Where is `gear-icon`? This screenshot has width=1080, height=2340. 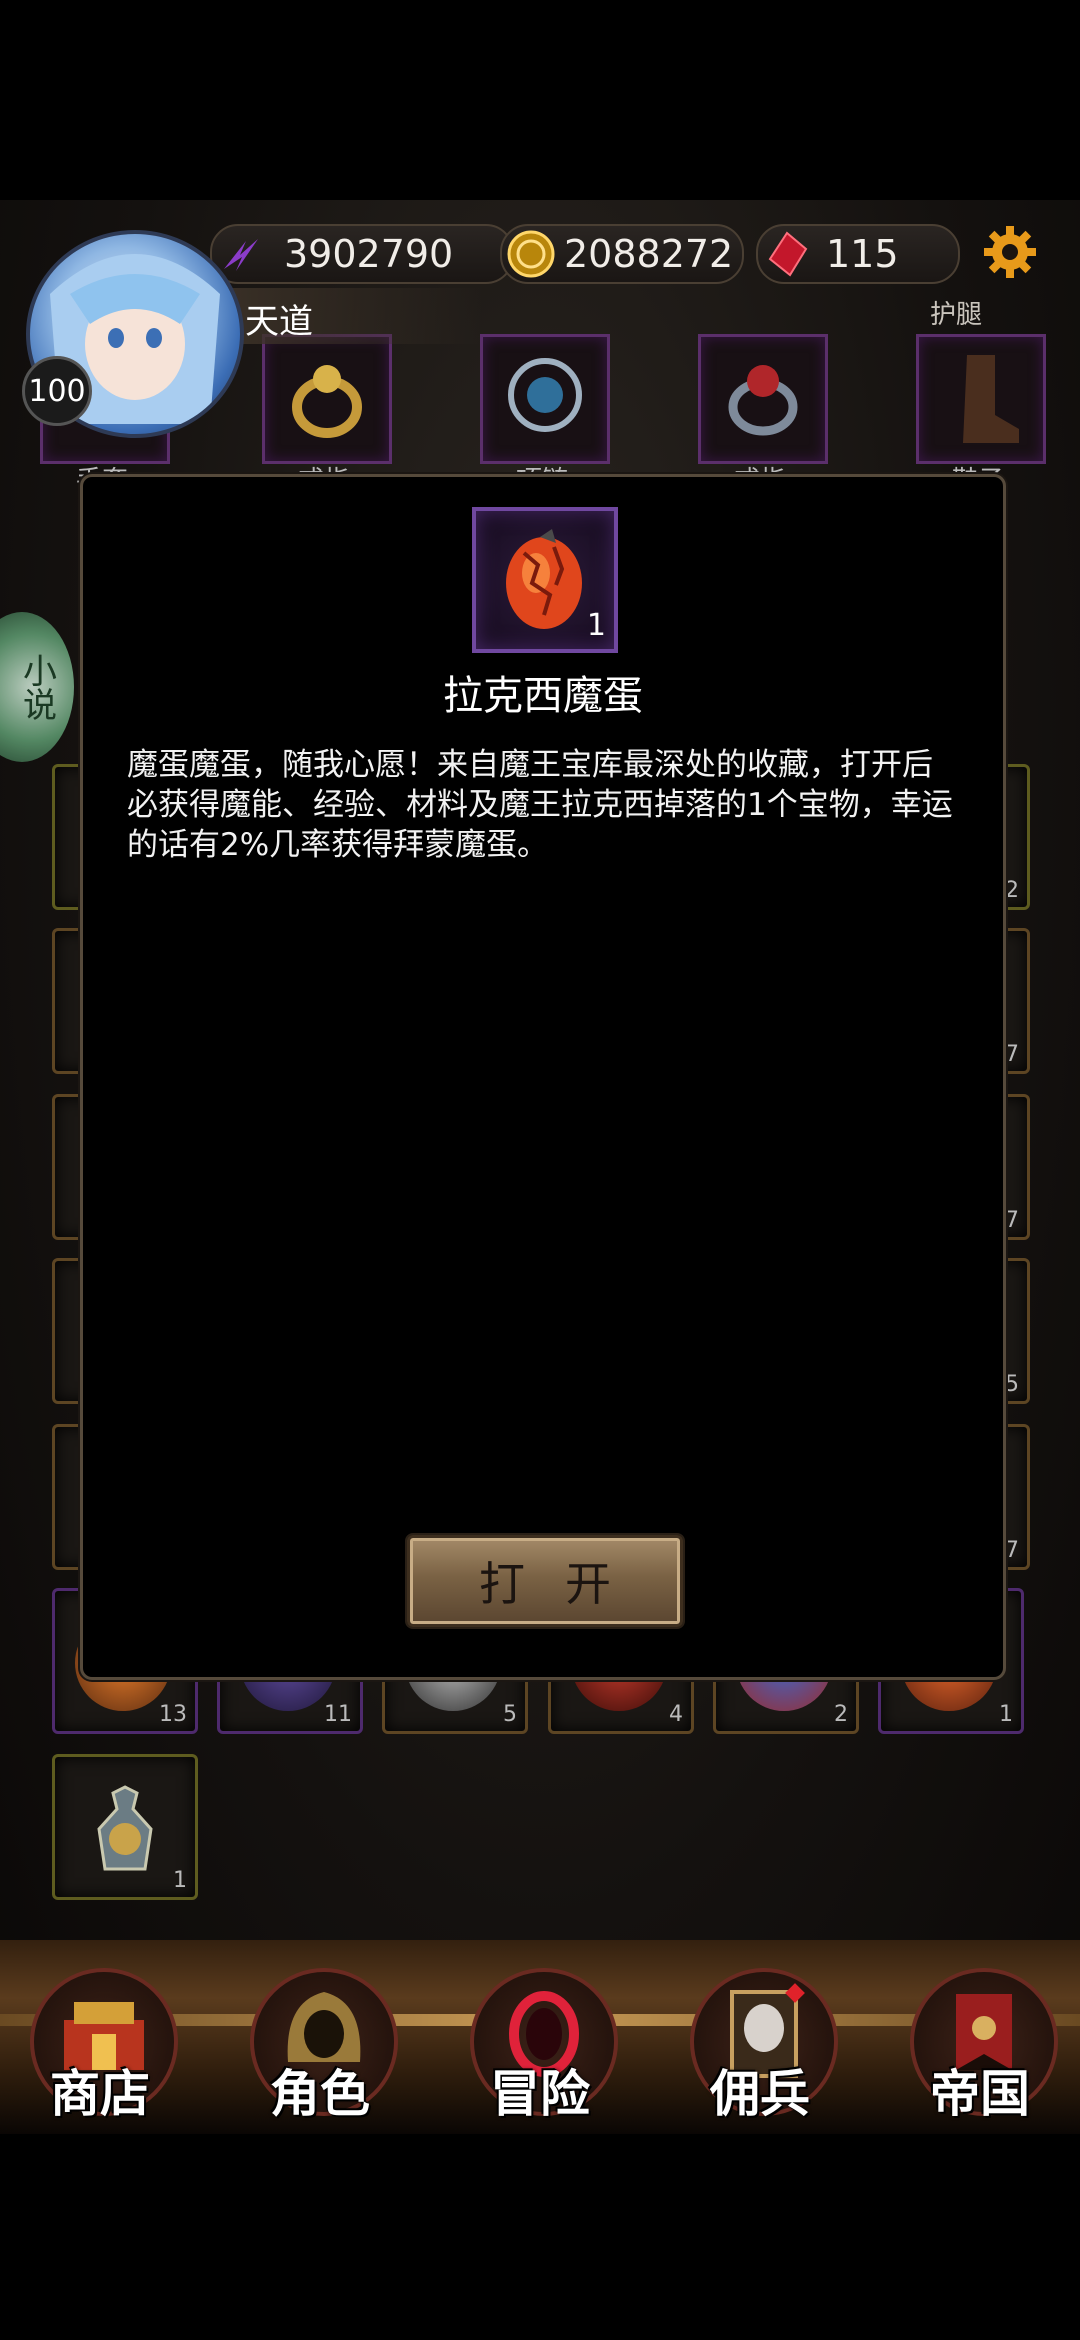 gear-icon is located at coordinates (1010, 252).